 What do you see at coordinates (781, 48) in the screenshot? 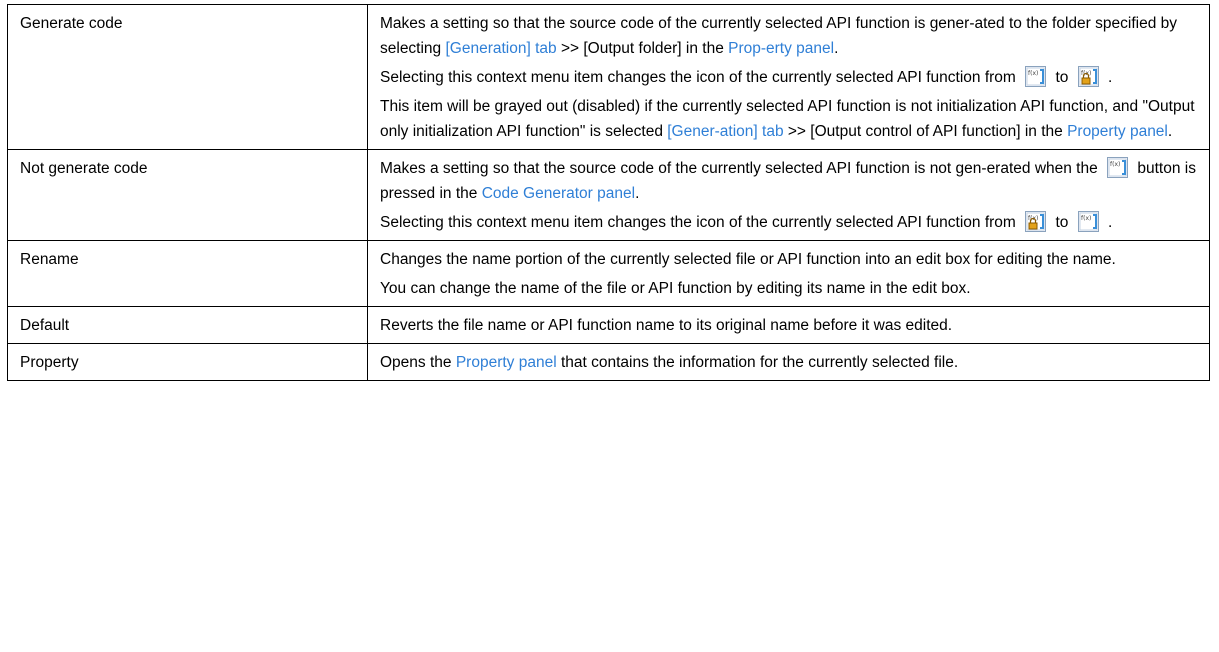
I see `property-panel-link: Prop-erty panel` at bounding box center [781, 48].